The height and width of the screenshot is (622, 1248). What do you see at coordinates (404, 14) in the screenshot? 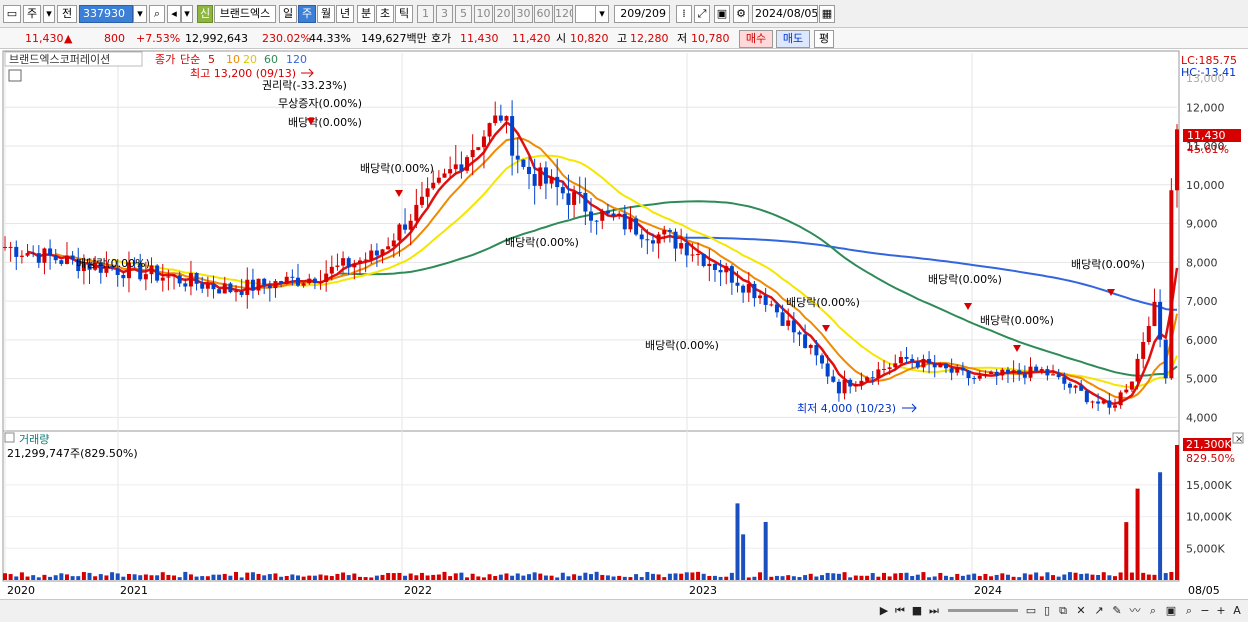
I see `period-tick-button: 틱` at bounding box center [404, 14].